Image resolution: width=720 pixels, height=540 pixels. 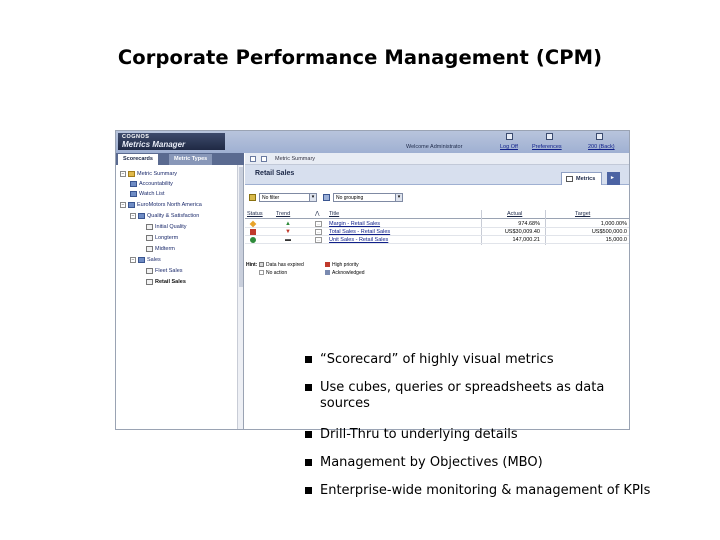 What do you see at coordinates (147, 196) in the screenshot?
I see `tree-item-watch-list: Watch List` at bounding box center [147, 196].